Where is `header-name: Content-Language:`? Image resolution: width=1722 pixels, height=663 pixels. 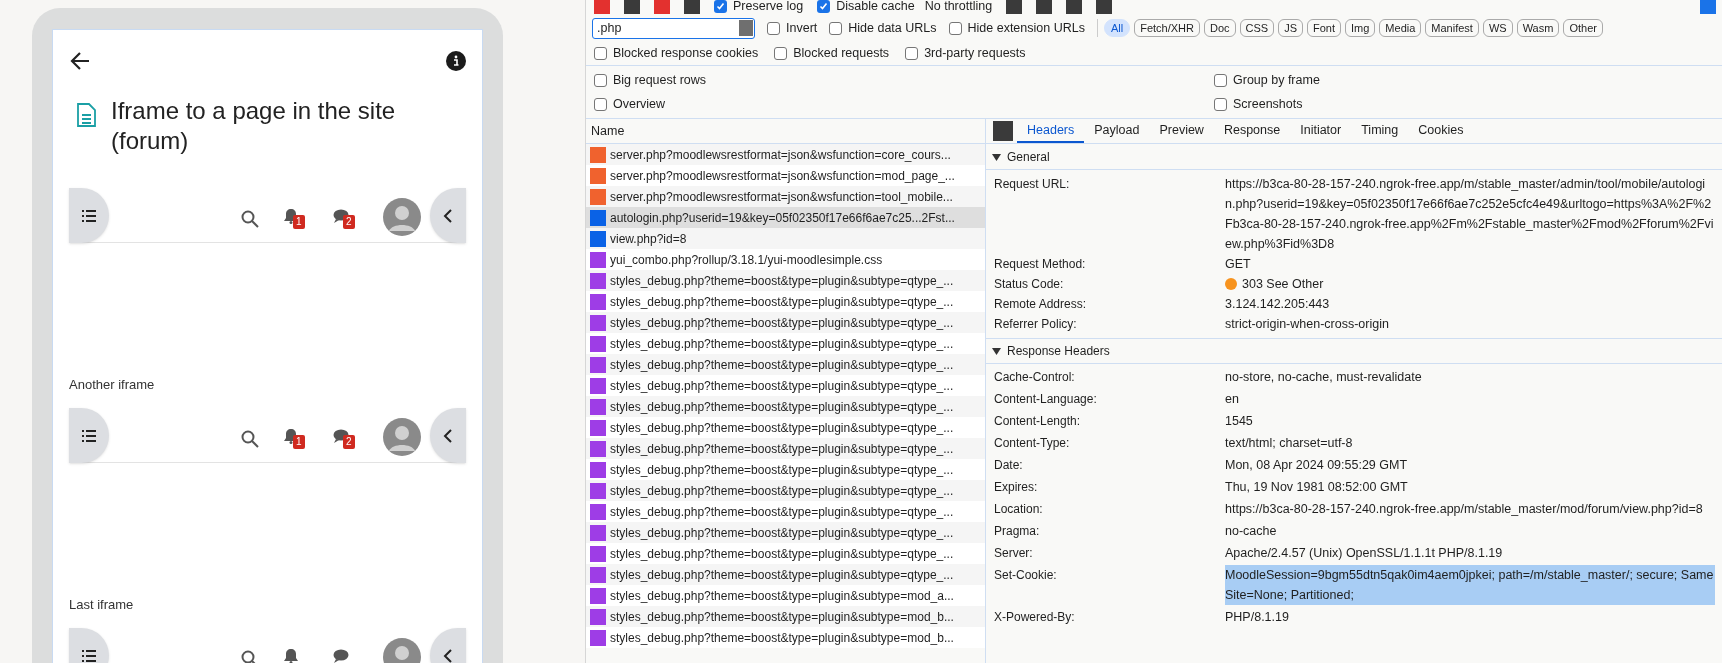 header-name: Content-Language: is located at coordinates (1045, 399).